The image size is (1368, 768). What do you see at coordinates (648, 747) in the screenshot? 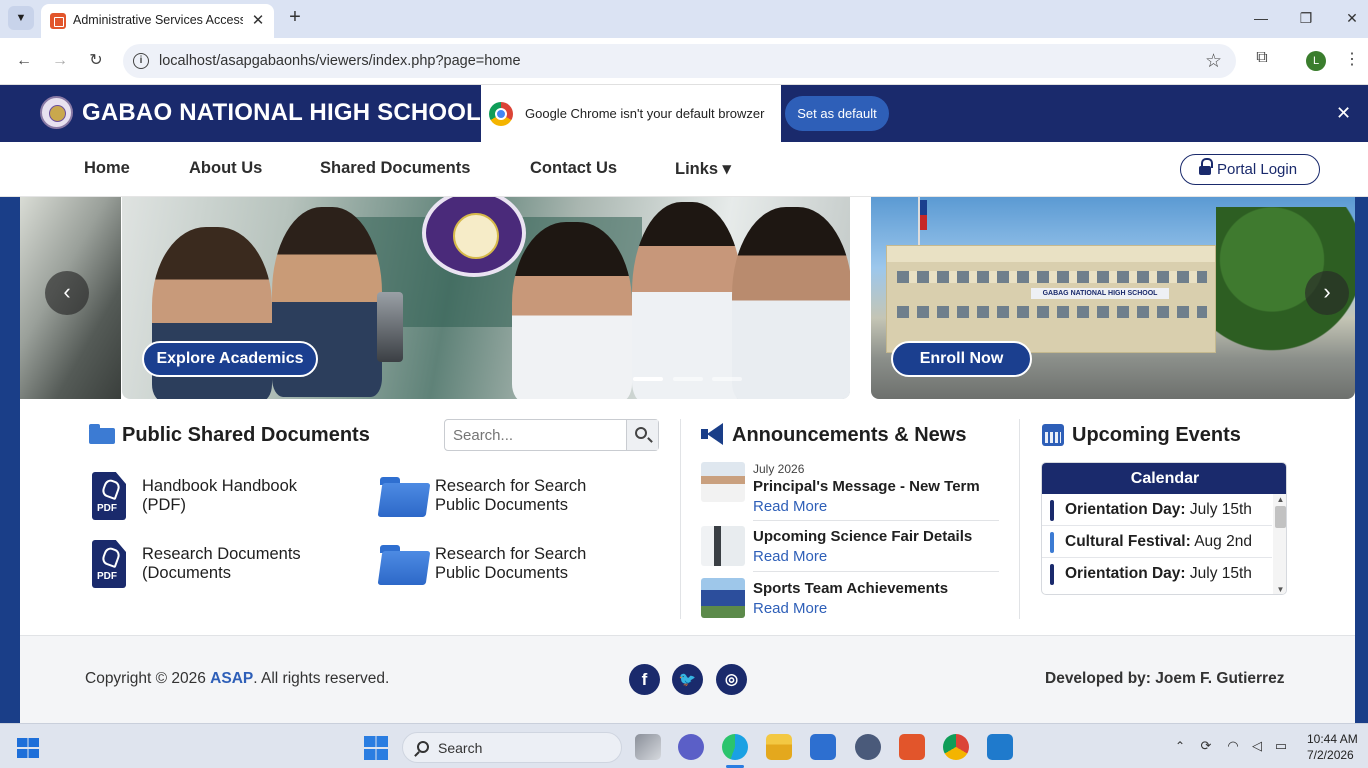
I see `task-view-icon` at bounding box center [648, 747].